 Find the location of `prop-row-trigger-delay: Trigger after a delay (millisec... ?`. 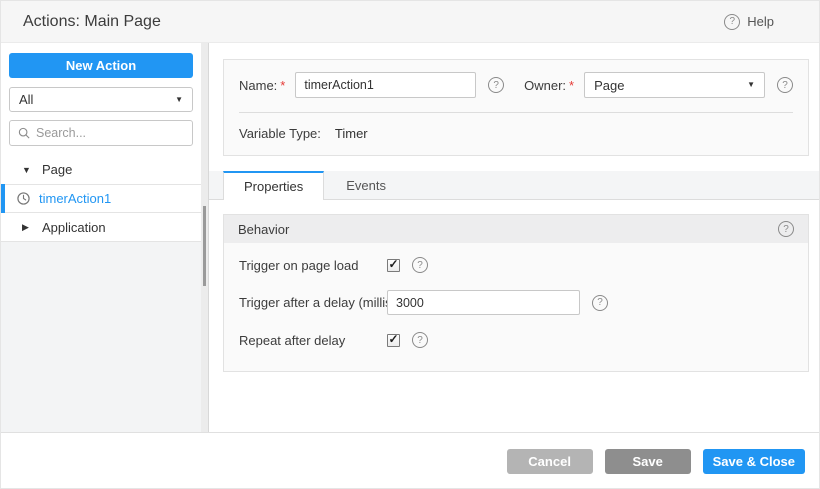

prop-row-trigger-delay: Trigger after a delay (millisec... ? is located at coordinates (516, 302).